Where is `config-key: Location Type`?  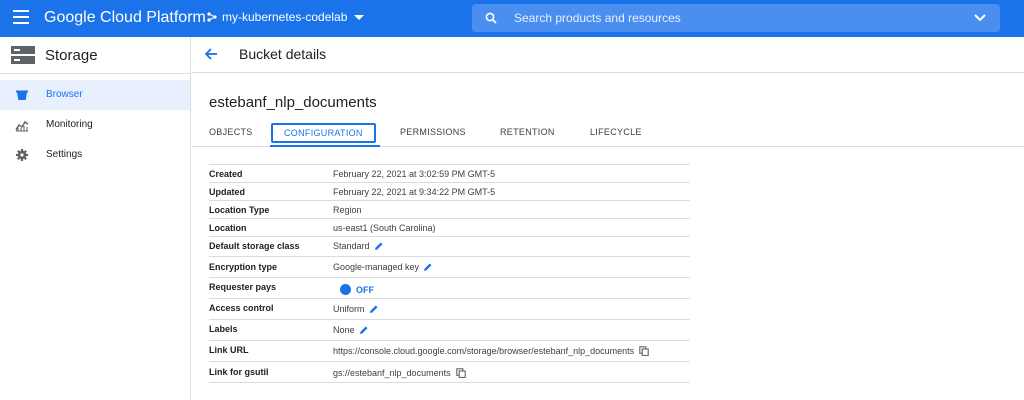 config-key: Location Type is located at coordinates (239, 210).